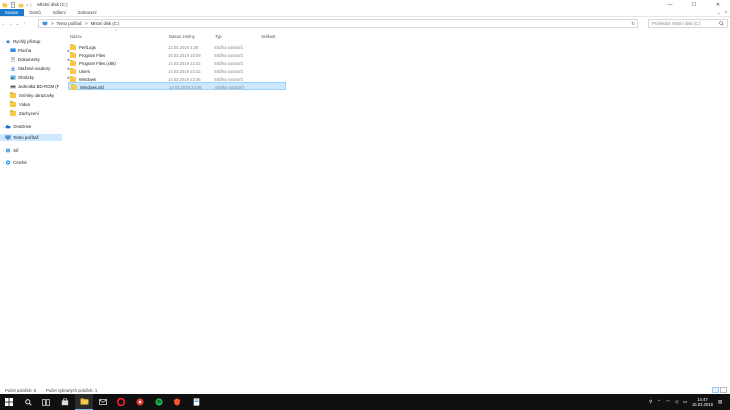 The height and width of the screenshot is (410, 730). I want to click on large-icons-view-icon, so click(723, 390).